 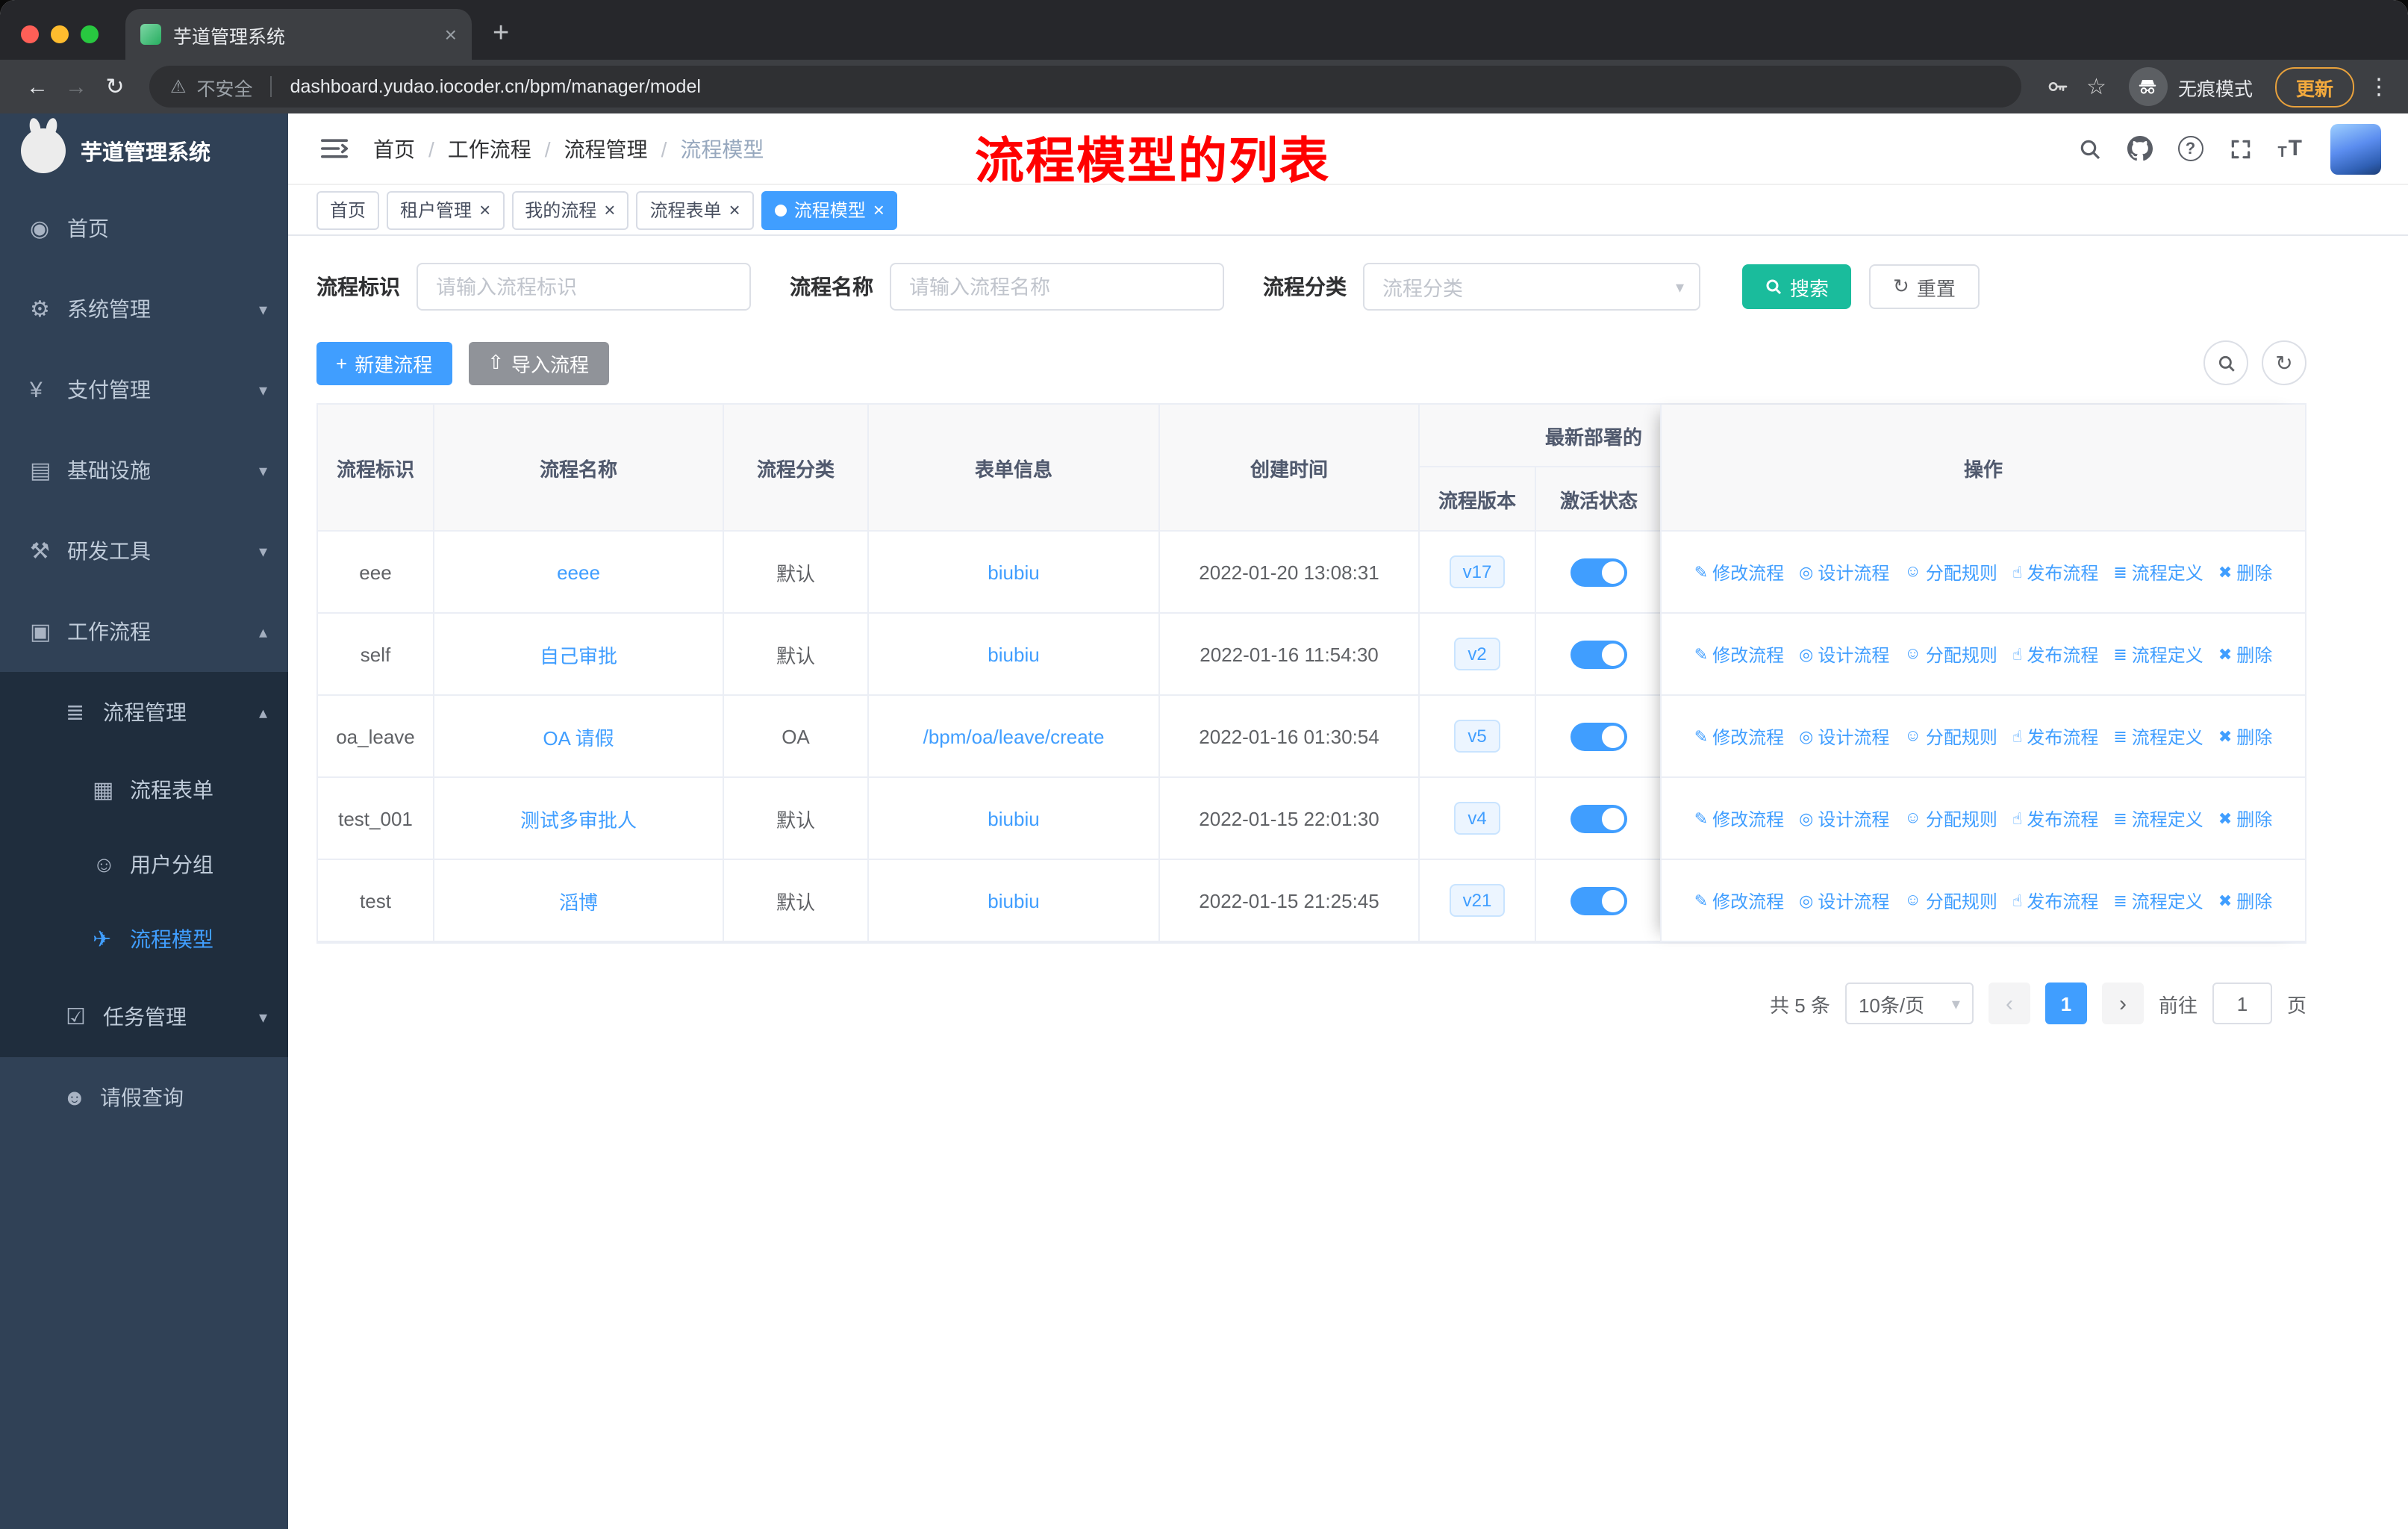 What do you see at coordinates (2355, 148) in the screenshot?
I see `user-avatar` at bounding box center [2355, 148].